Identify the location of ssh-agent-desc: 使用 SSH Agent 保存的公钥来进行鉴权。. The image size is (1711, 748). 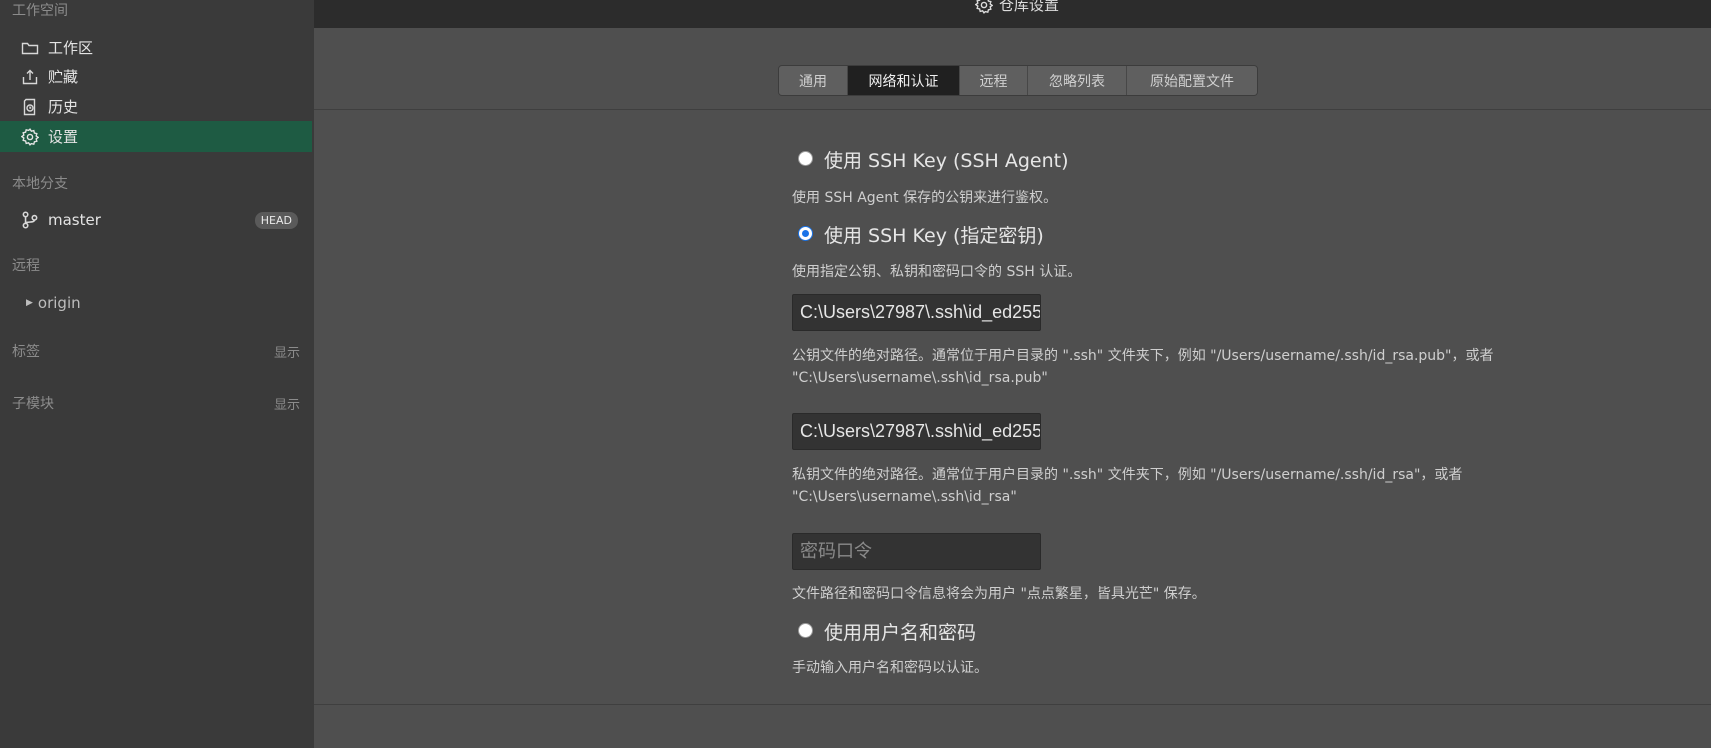
(925, 198).